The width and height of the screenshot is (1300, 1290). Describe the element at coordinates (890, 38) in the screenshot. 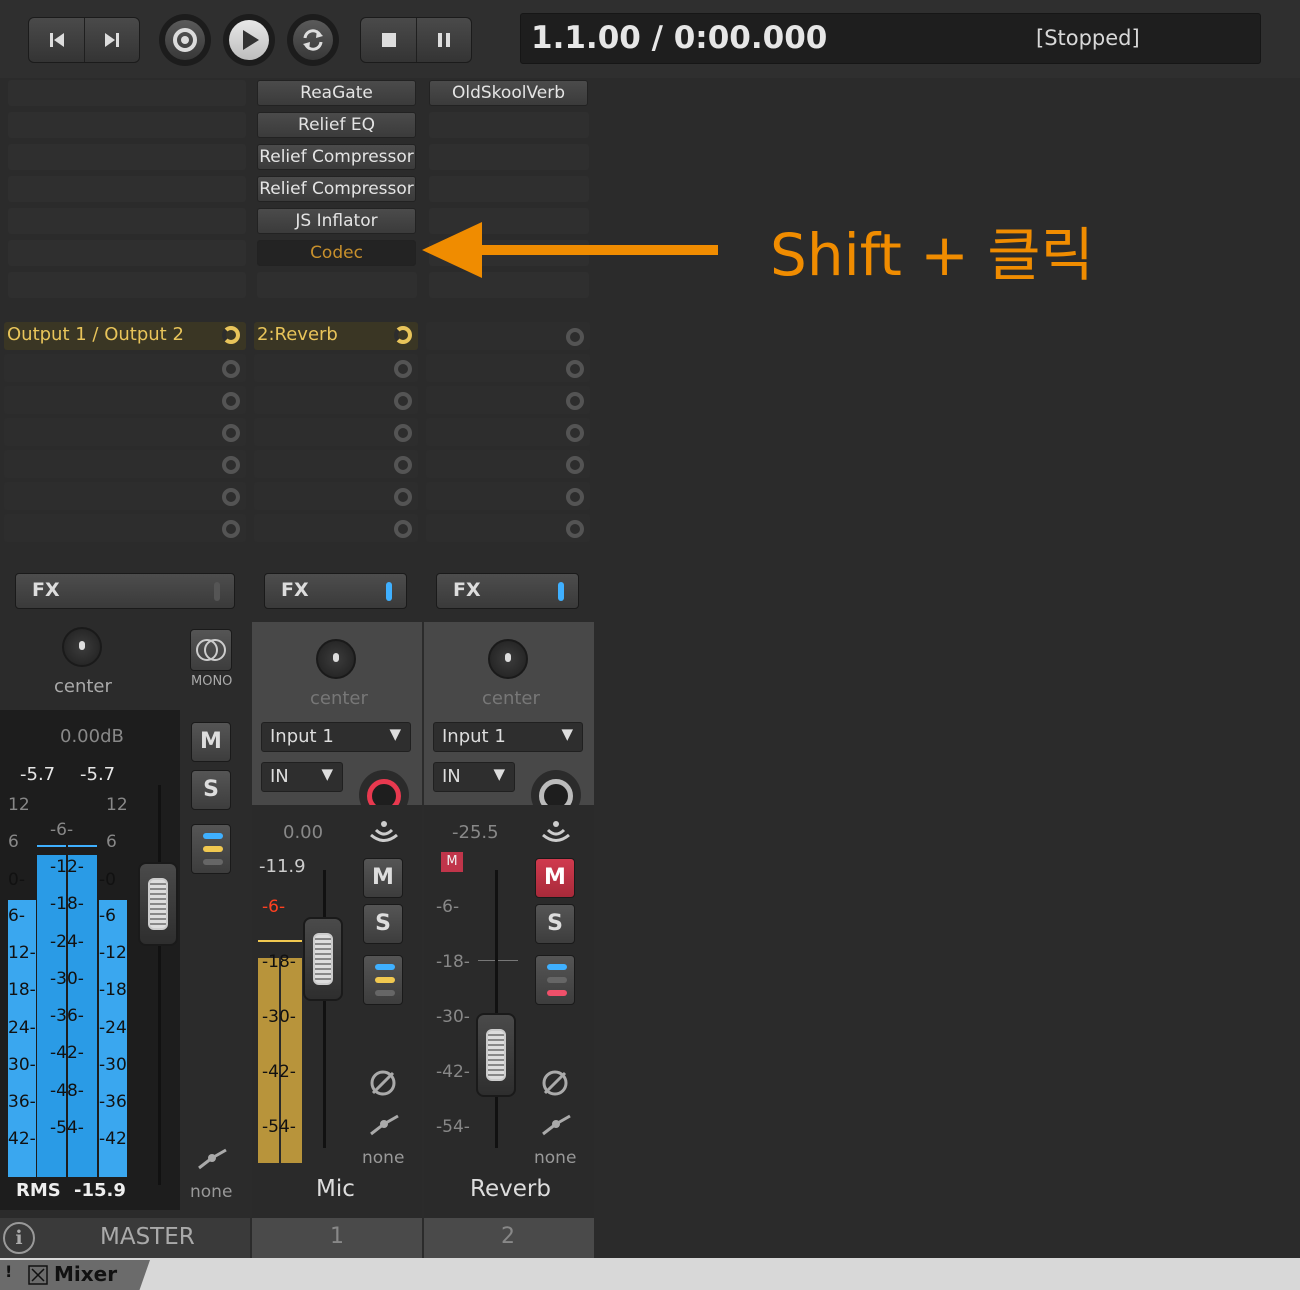

I see `time-display: 1.1.00 / 0:00.000 [Stopped]` at that location.